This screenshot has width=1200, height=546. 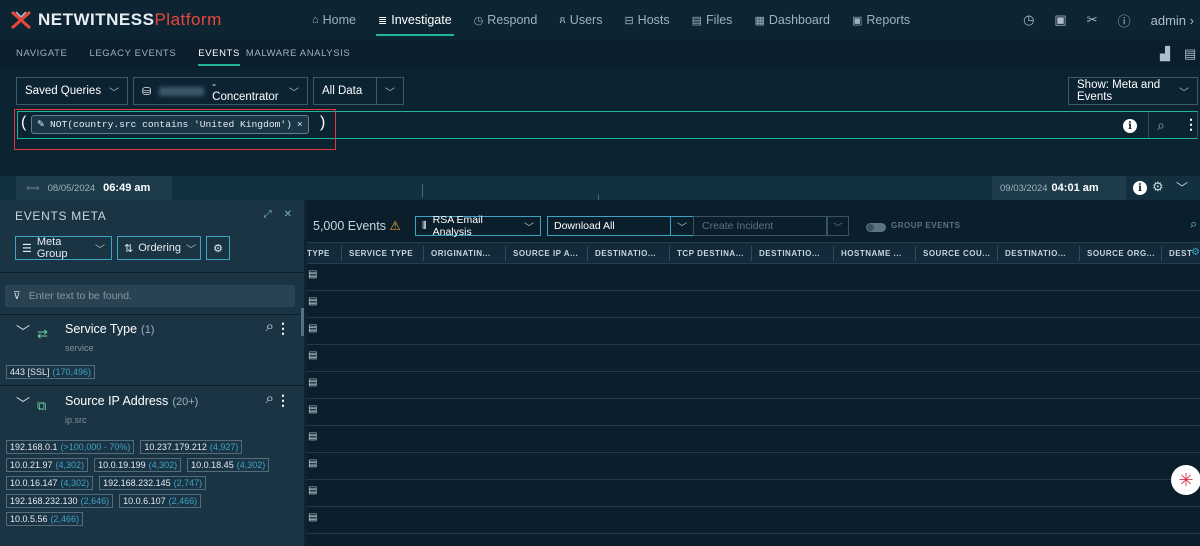 What do you see at coordinates (153, 483) in the screenshot?
I see `meta-value: 192.168.232.145 (2,747)` at bounding box center [153, 483].